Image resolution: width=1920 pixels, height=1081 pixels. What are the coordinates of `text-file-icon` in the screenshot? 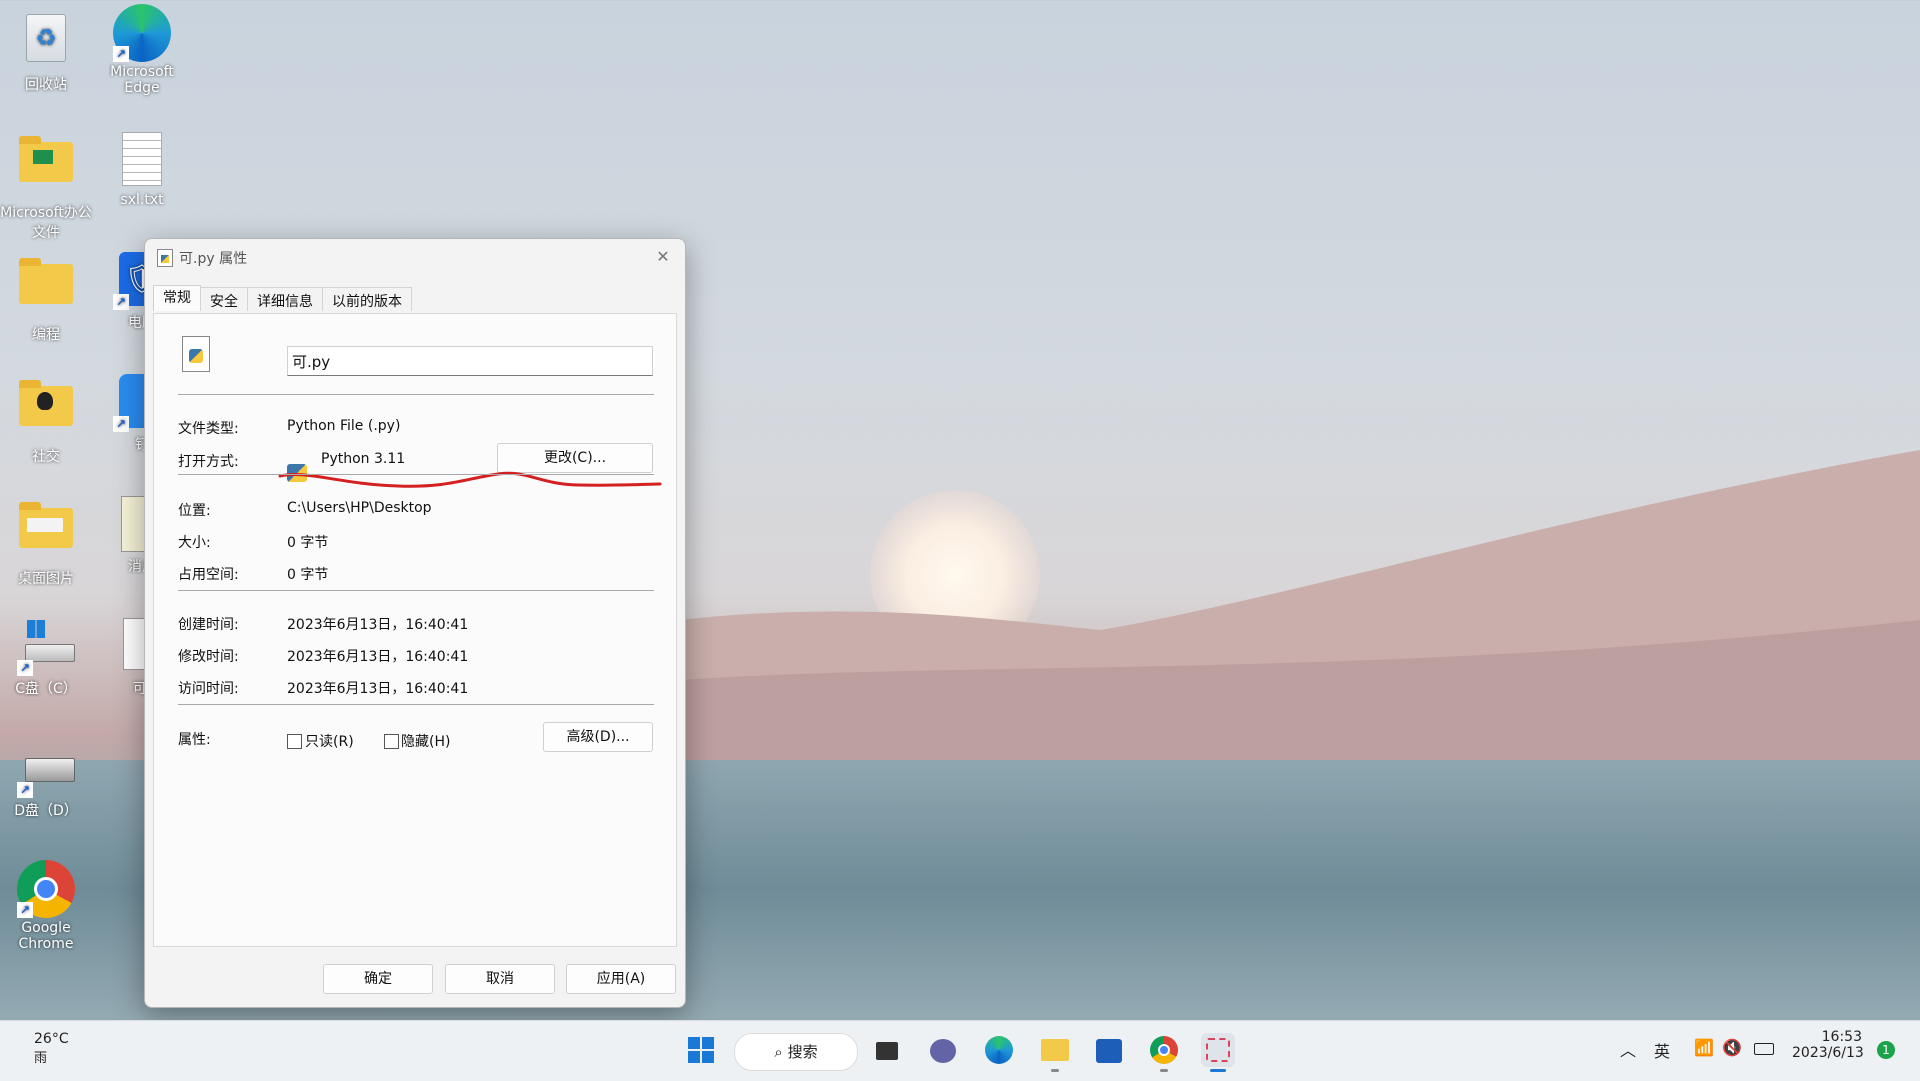 It's located at (142, 161).